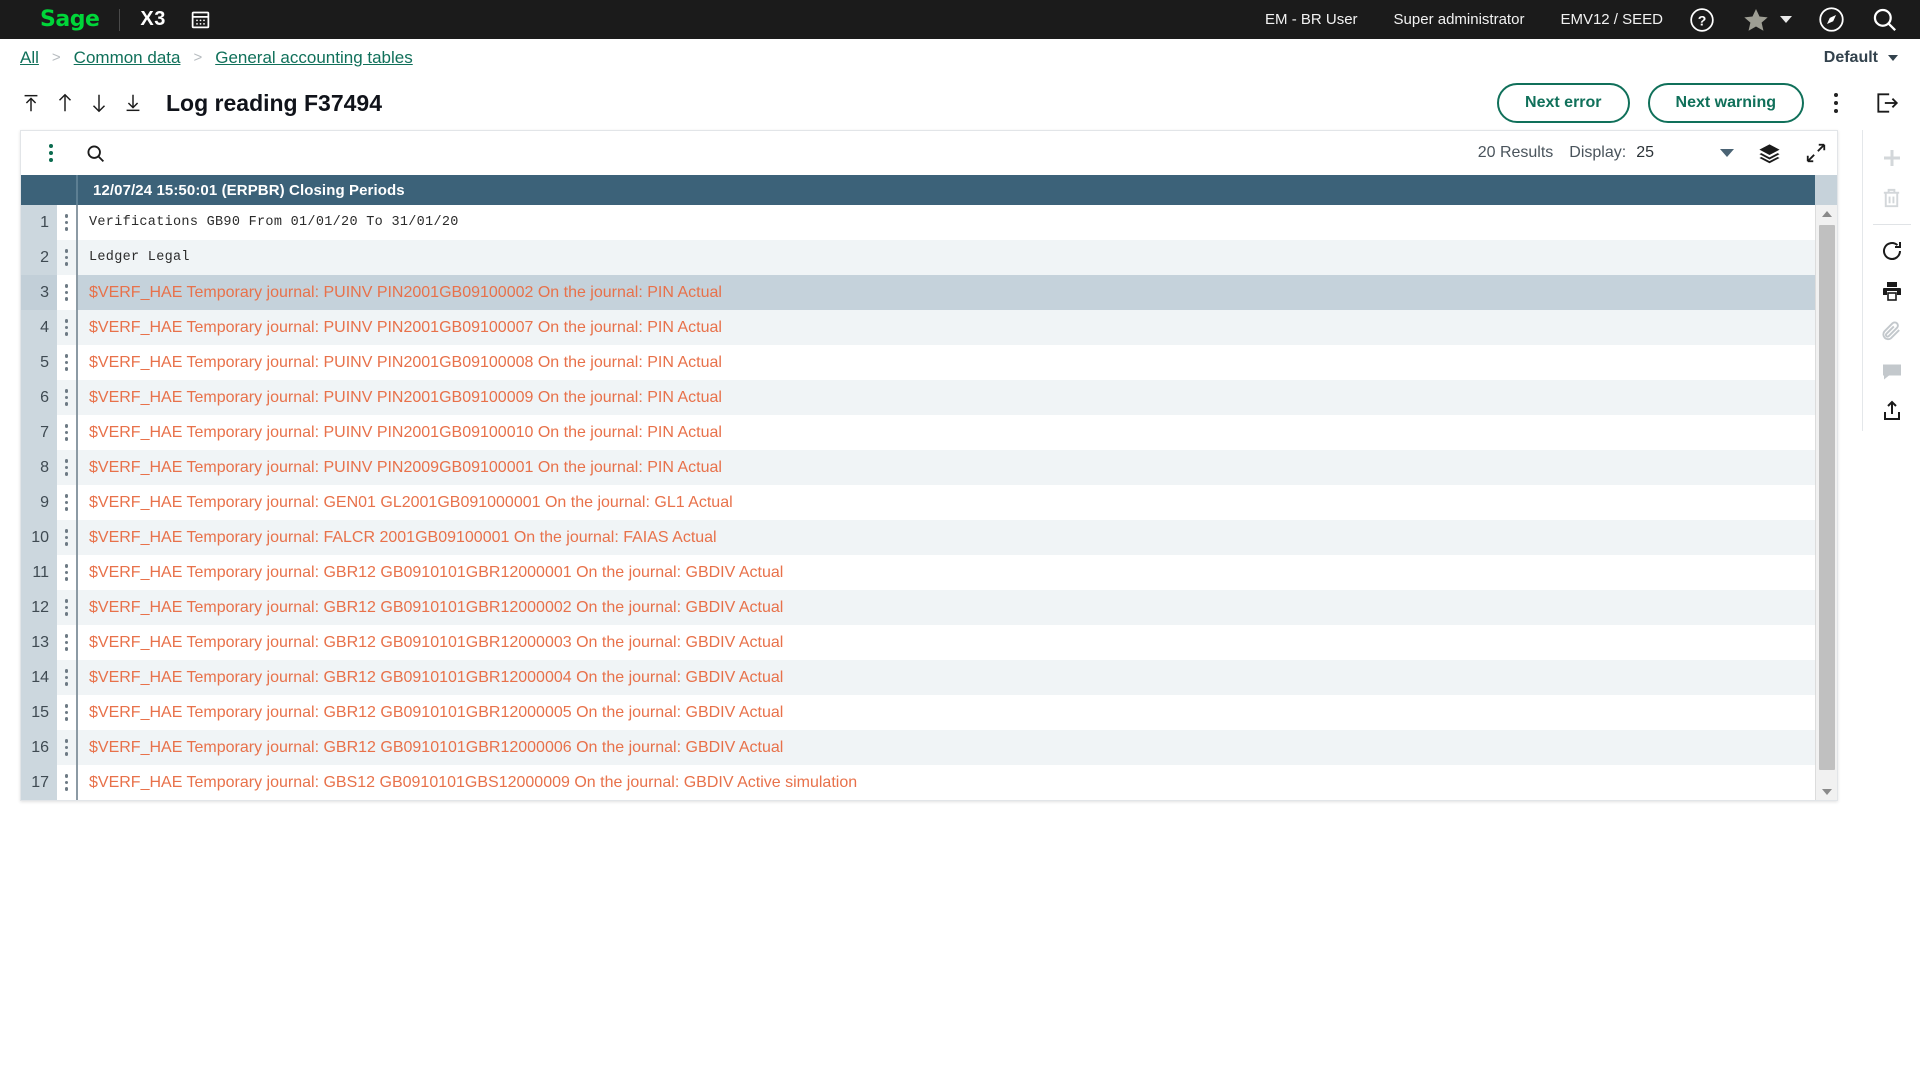  I want to click on table-row: 2 Ledger Legal, so click(929, 257).